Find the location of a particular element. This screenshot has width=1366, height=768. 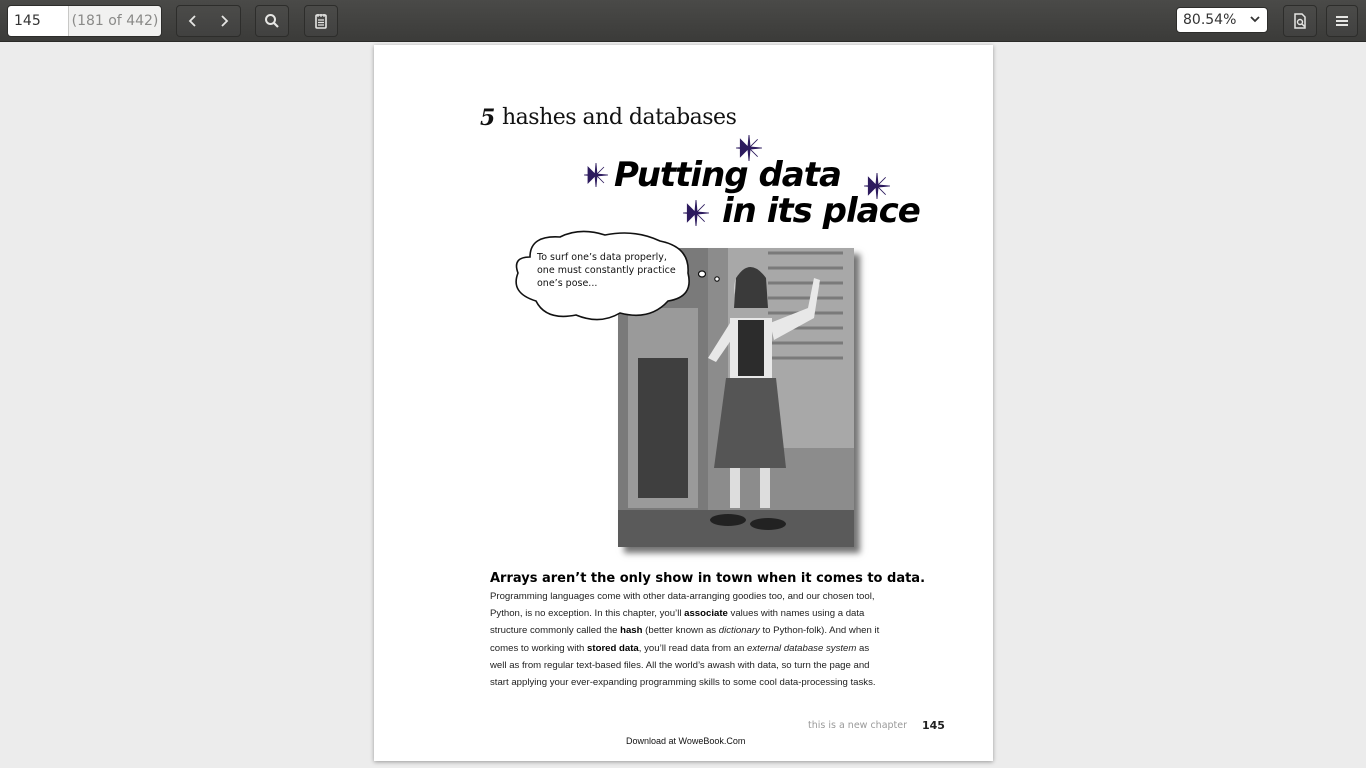

notes-icon is located at coordinates (321, 21).